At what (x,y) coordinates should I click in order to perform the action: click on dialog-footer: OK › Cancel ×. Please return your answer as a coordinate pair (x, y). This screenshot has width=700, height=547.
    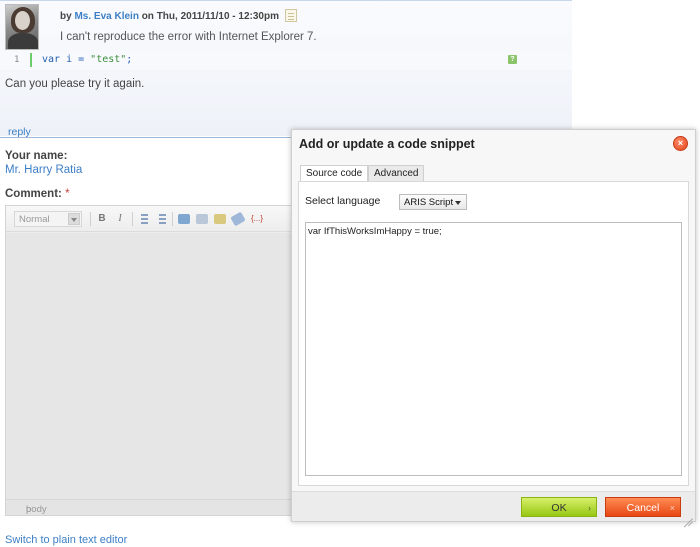
    Looking at the image, I should click on (493, 506).